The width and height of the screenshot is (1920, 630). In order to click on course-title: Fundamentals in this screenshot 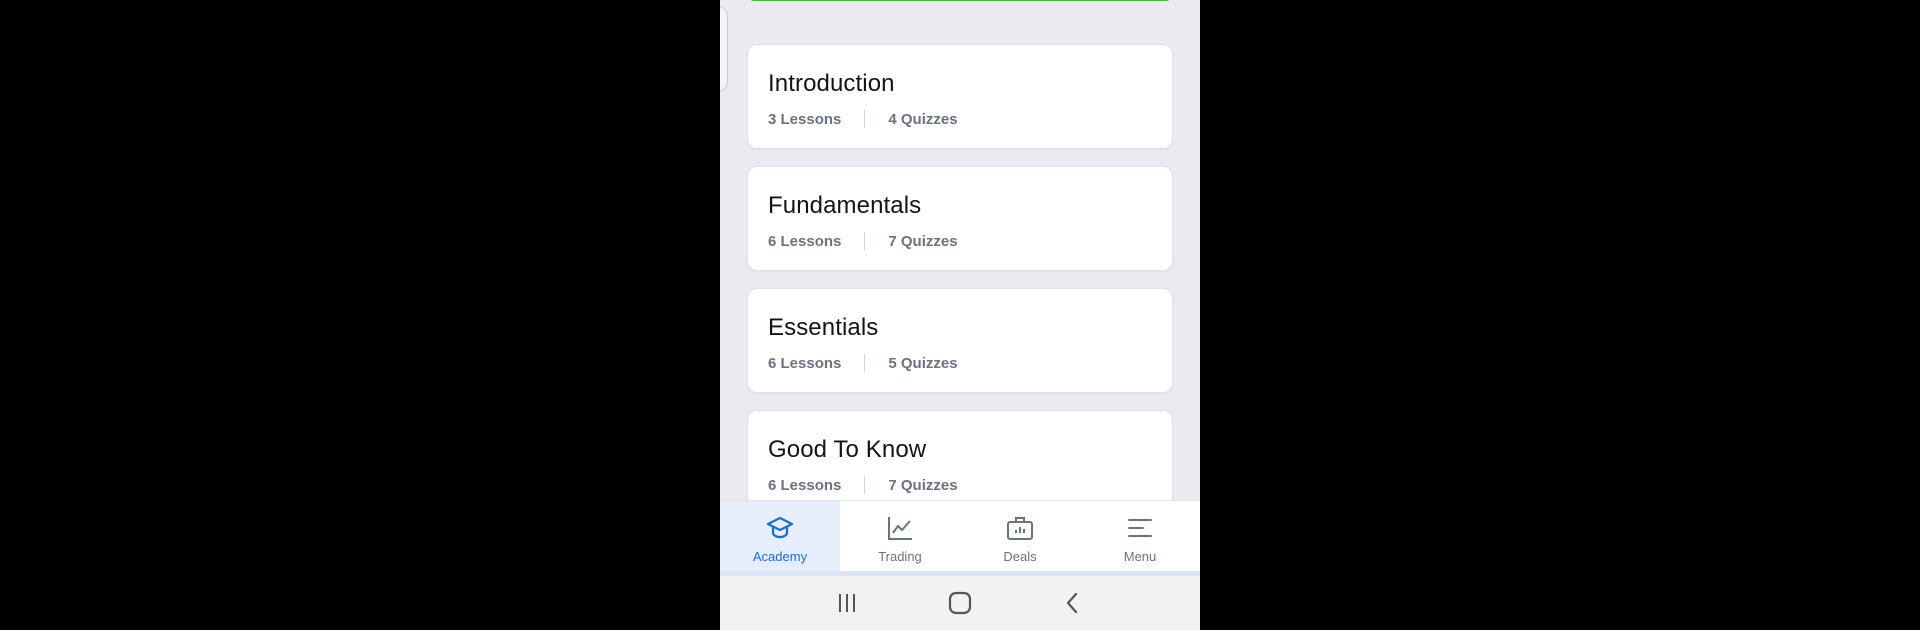, I will do `click(845, 205)`.